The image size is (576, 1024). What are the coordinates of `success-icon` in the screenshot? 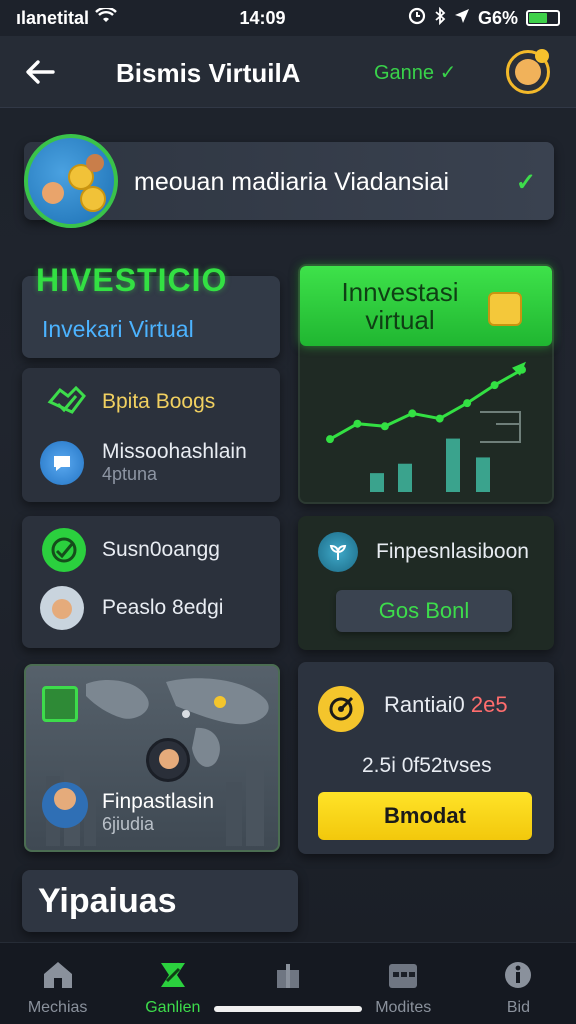 It's located at (64, 550).